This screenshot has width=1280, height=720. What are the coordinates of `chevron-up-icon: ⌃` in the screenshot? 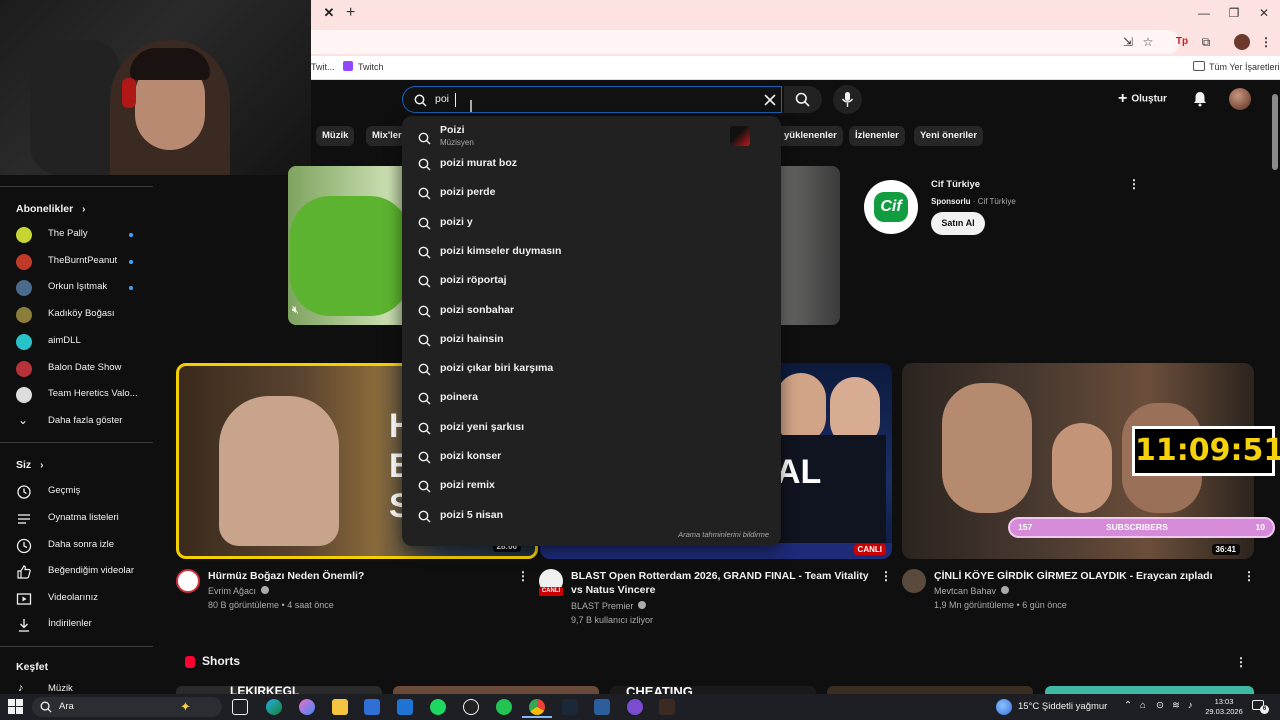 It's located at (1128, 705).